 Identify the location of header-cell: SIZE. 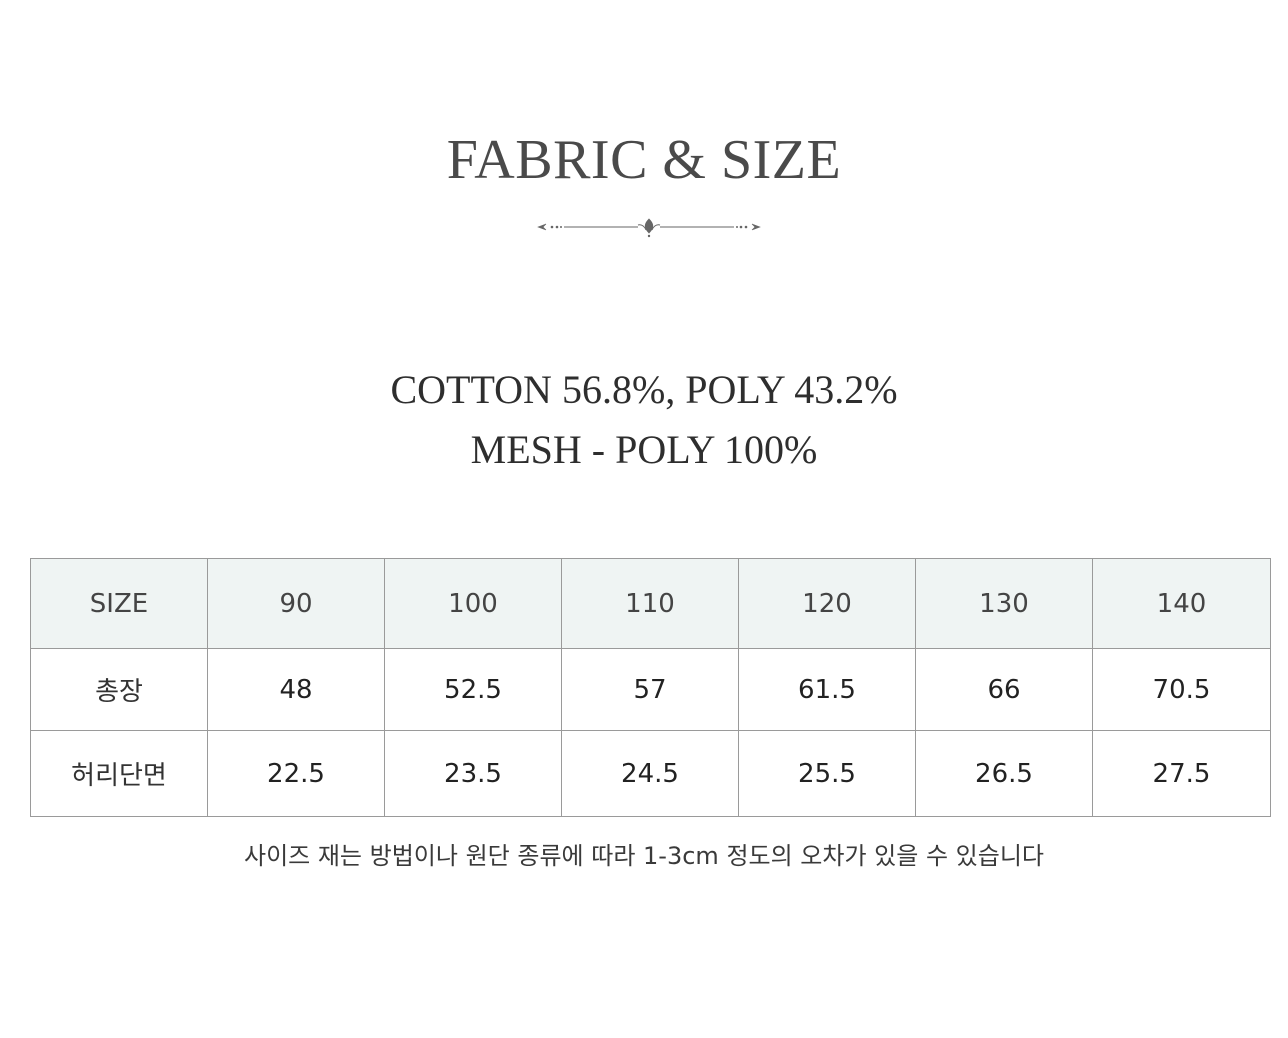
(119, 603).